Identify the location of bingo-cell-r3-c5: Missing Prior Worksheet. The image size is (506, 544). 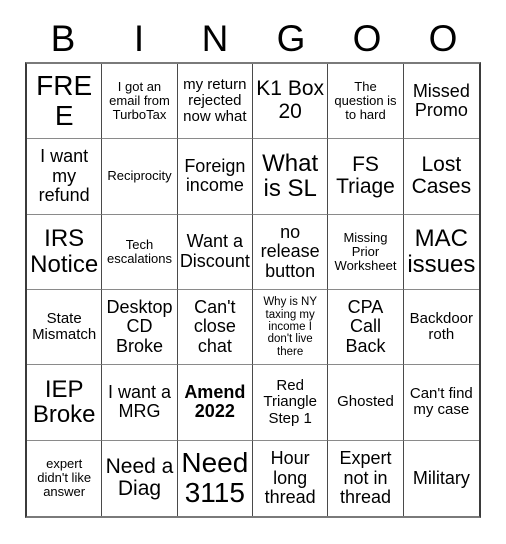
(366, 252).